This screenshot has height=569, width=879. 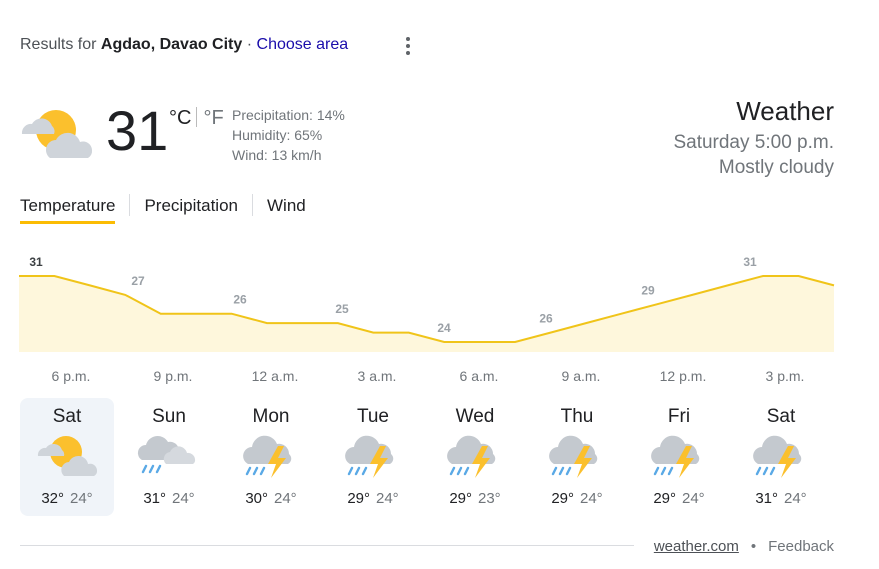 I want to click on tab-temperature: Temperature, so click(x=68, y=209).